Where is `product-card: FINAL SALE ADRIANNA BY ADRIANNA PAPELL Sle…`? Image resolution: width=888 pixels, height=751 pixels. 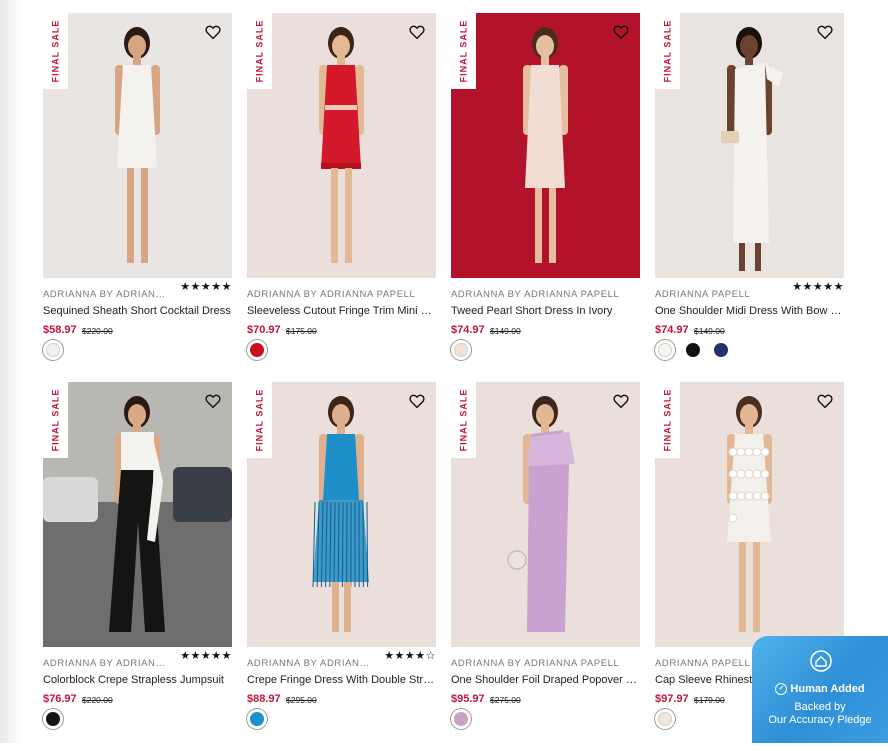 product-card: FINAL SALE ADRIANNA BY ADRIANNA PAPELL Sle… is located at coordinates (341, 197).